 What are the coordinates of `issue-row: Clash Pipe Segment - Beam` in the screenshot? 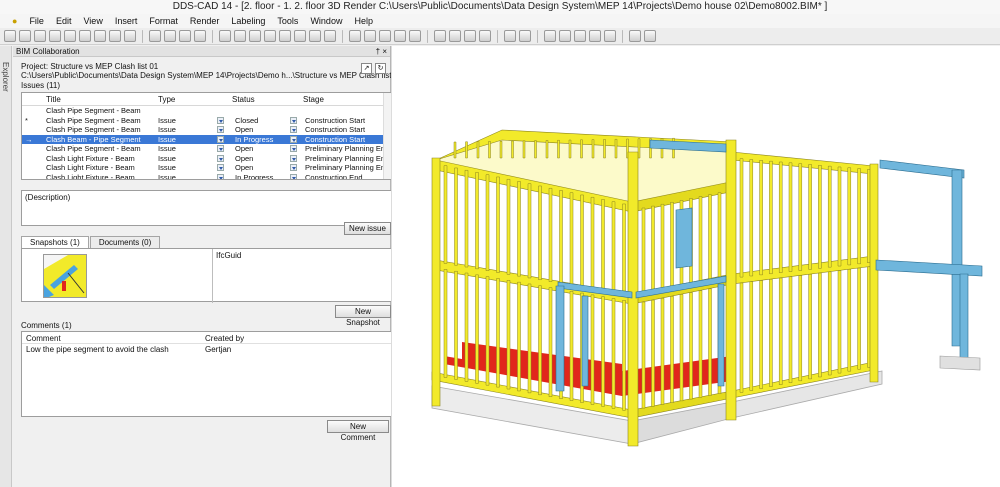 It's located at (207, 111).